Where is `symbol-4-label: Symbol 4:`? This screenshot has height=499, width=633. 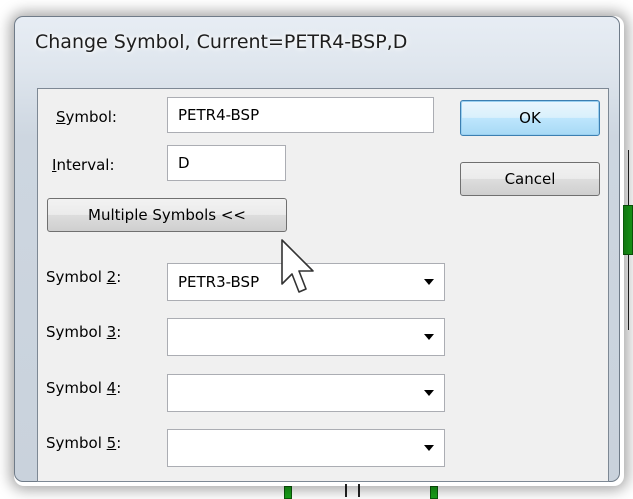 symbol-4-label: Symbol 4: is located at coordinates (83, 388).